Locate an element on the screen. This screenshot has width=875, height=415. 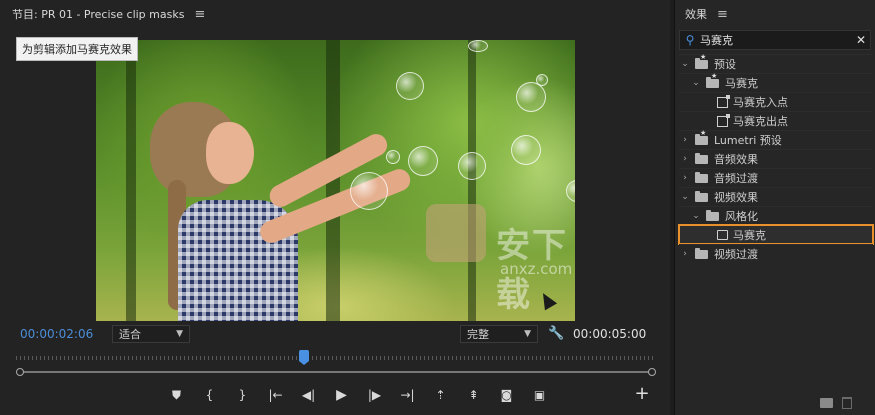
zoom-scroll-bar is located at coordinates (336, 372).